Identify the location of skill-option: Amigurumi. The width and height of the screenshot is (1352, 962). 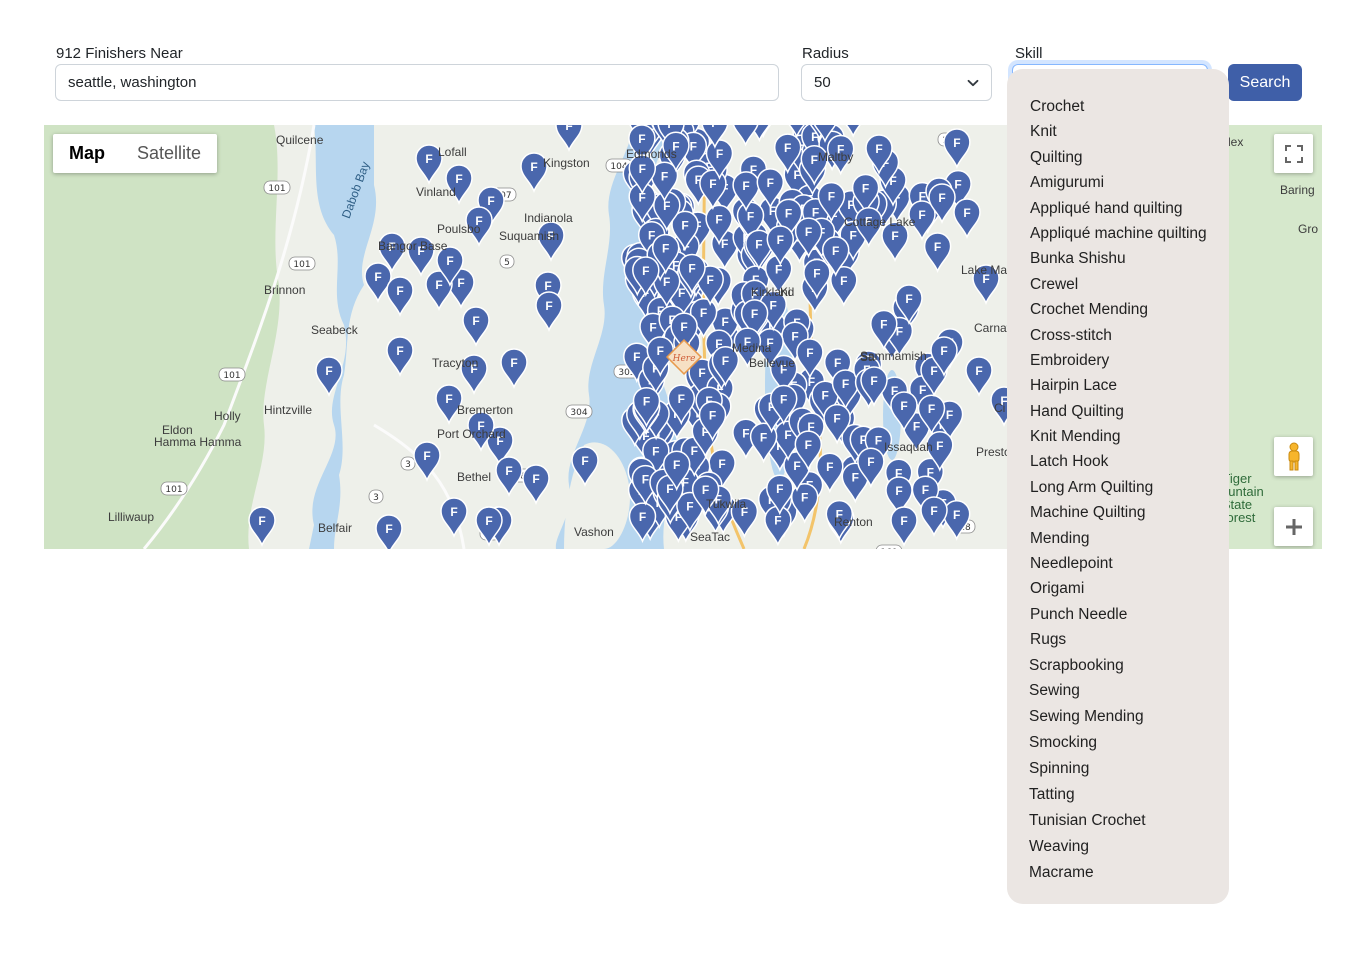
(1118, 182).